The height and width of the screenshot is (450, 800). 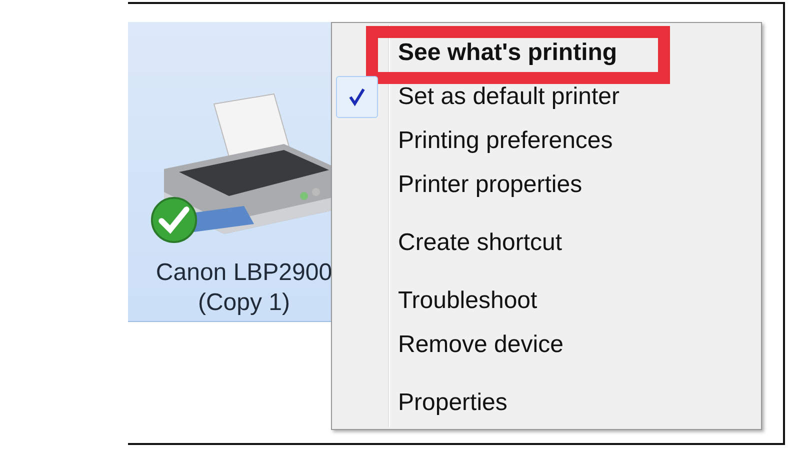 I want to click on menu-item: Remove device, so click(x=546, y=345).